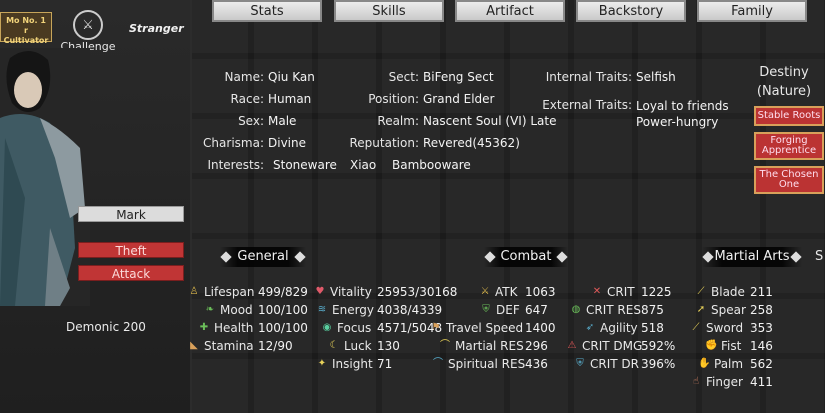 Image resolution: width=825 pixels, height=413 pixels. Describe the element at coordinates (656, 77) in the screenshot. I see `internal-traits-value: Selfish` at that location.